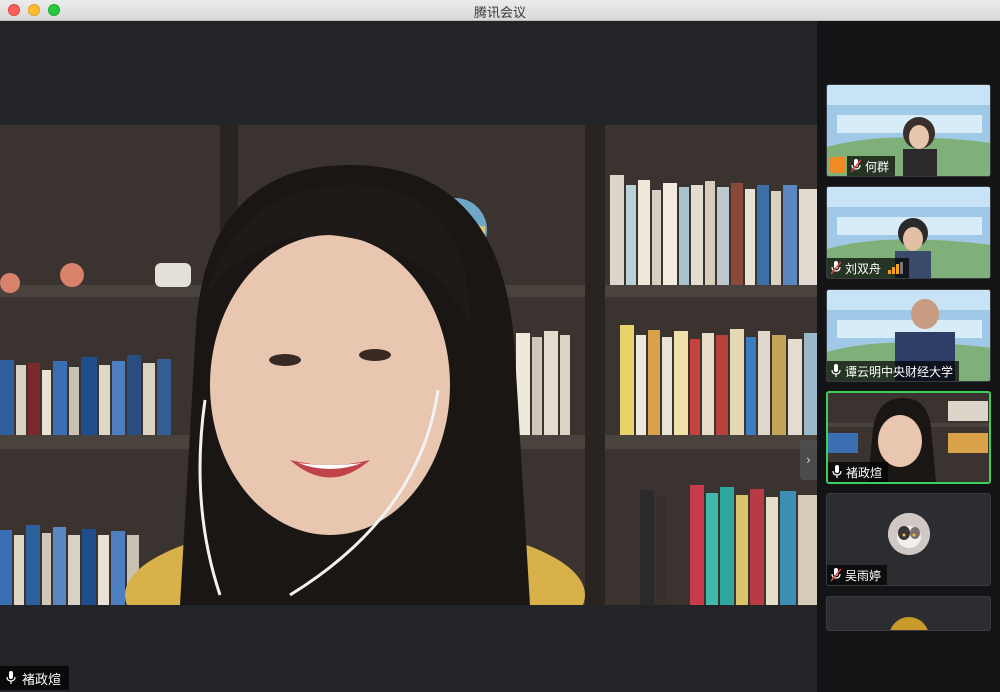 The image size is (1000, 692). Describe the element at coordinates (864, 472) in the screenshot. I see `participant-name: 褚政煊` at that location.